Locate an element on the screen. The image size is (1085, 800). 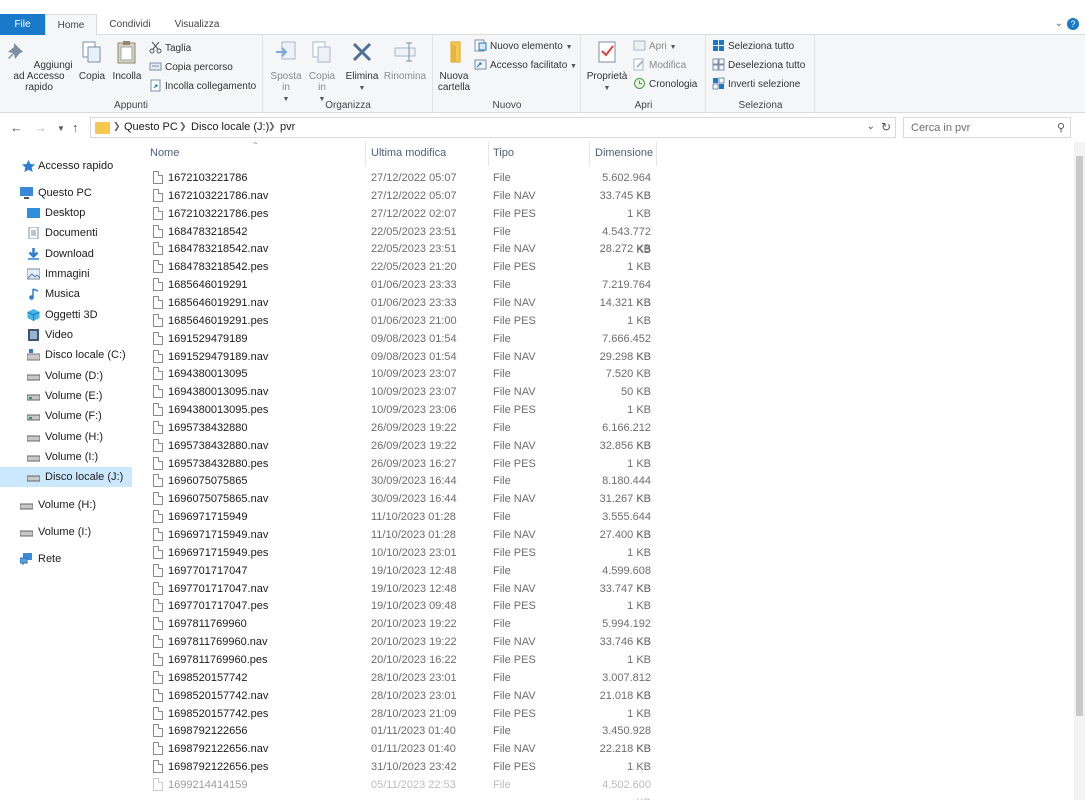
nav-music: Musica is located at coordinates (66, 294).